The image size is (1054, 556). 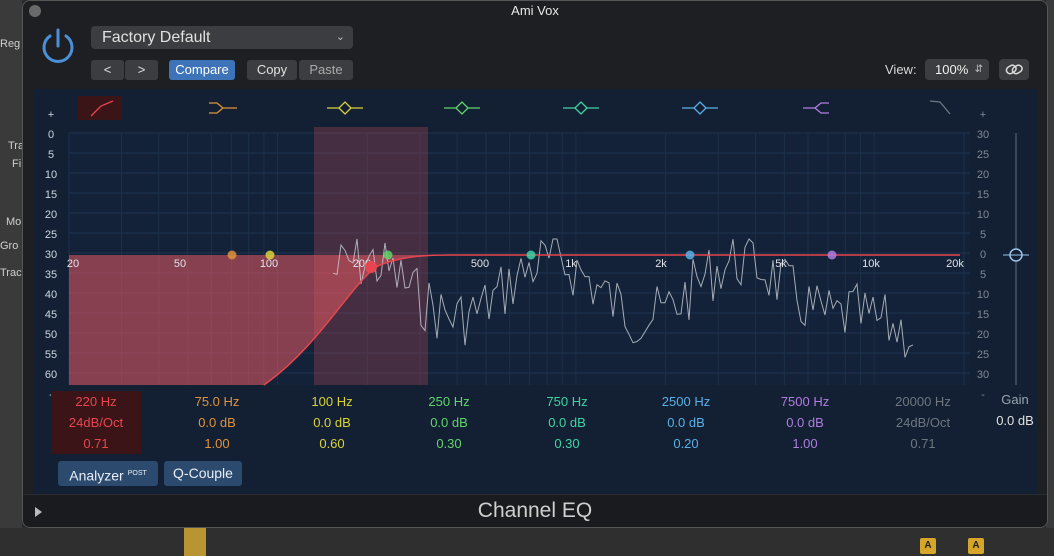 I want to click on analyzer-scale-label: 50, so click(x=51, y=335).